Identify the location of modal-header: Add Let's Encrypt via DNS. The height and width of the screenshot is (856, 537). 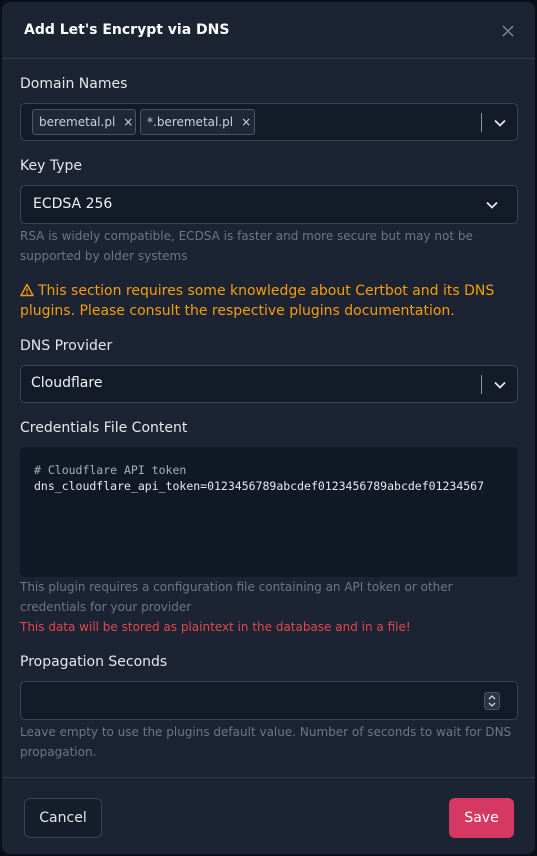
(268, 30).